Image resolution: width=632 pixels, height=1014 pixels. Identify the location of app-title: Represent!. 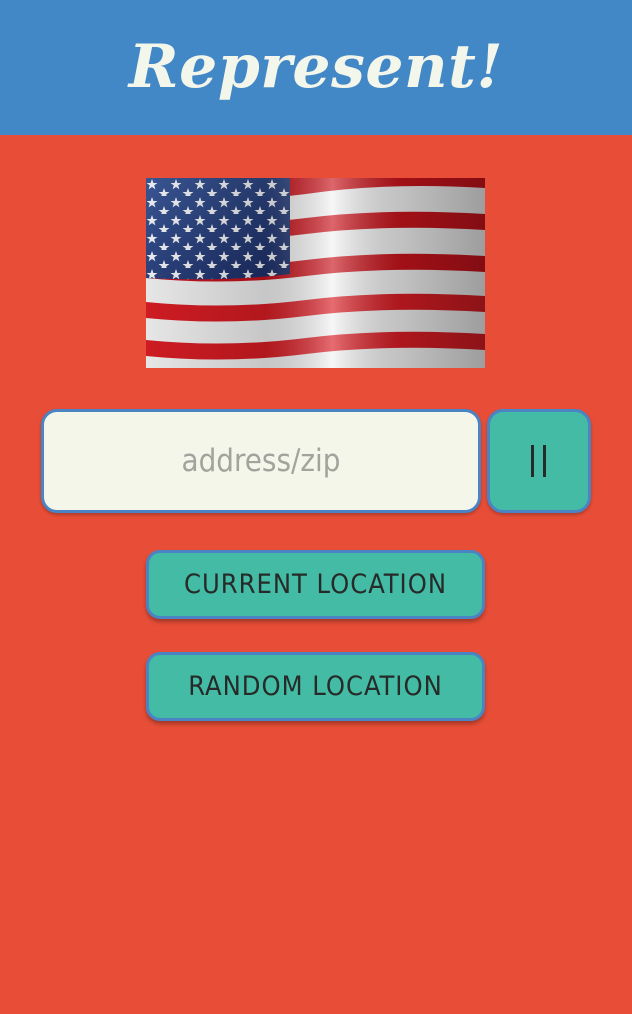
(316, 66).